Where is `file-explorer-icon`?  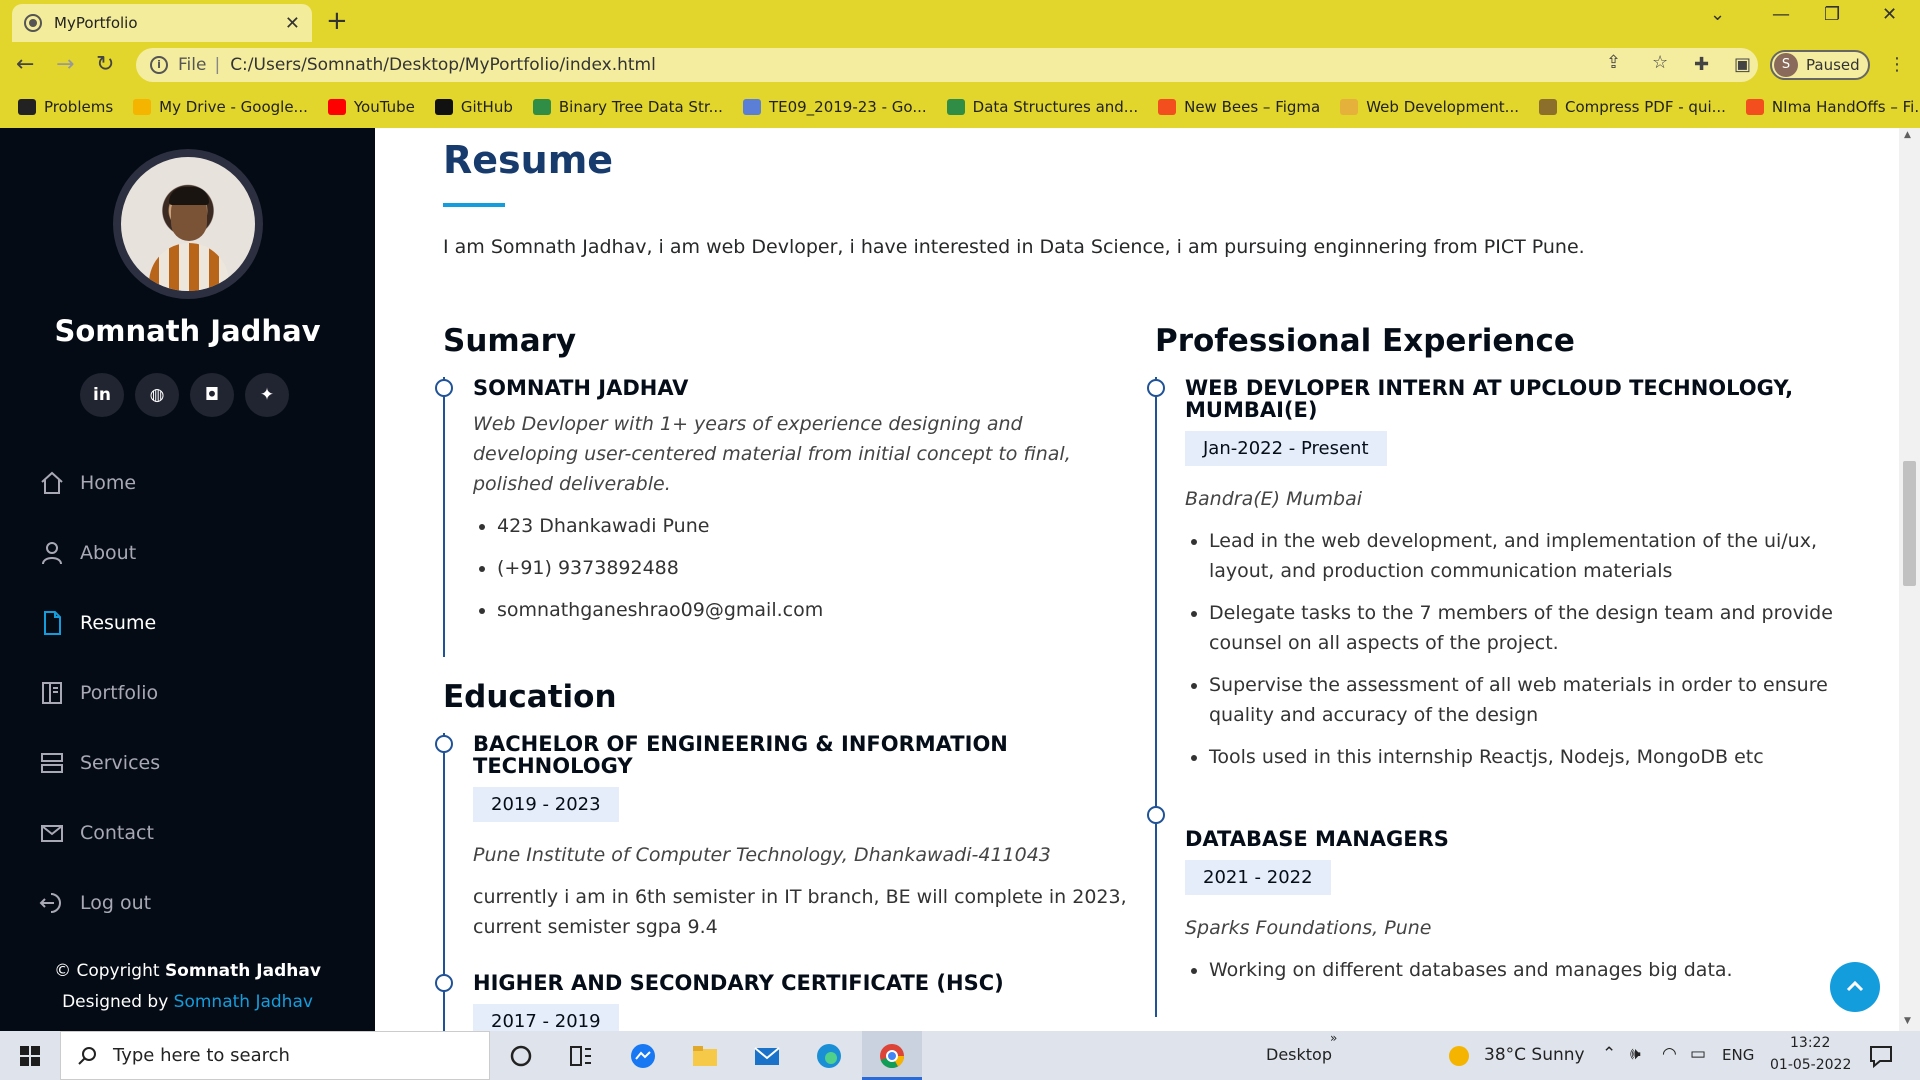 file-explorer-icon is located at coordinates (705, 1056).